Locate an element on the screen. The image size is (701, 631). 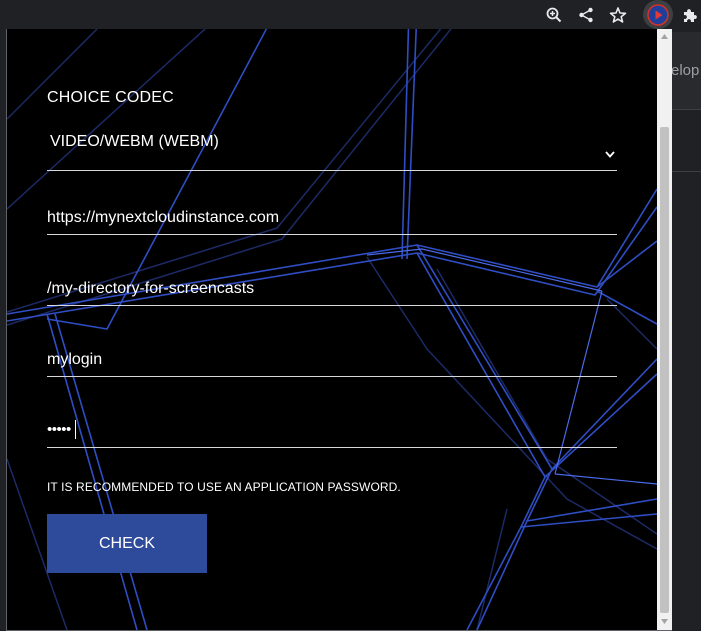
share-icon is located at coordinates (586, 14).